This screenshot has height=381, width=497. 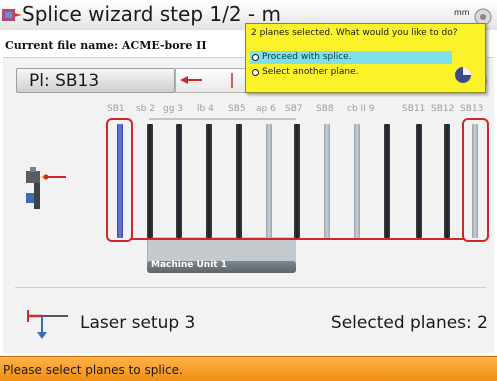 I want to click on option-proceed-label: Proceed with splice., so click(x=307, y=57).